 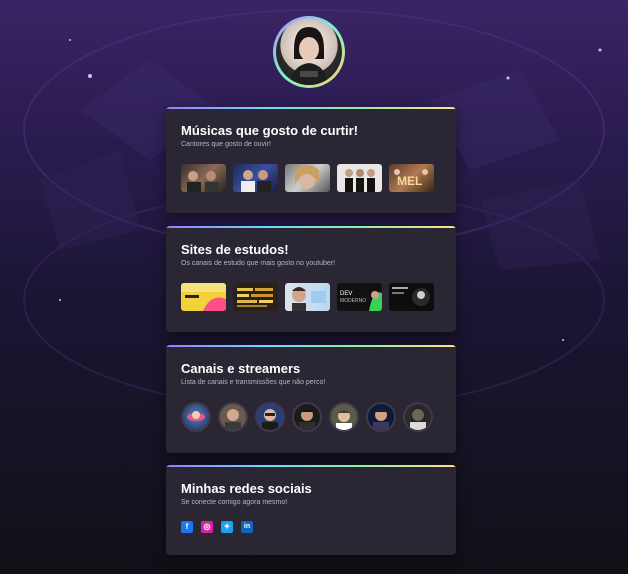 I want to click on music-card-subtitle: Cantores que gosto de ouvir!, so click(x=226, y=144).